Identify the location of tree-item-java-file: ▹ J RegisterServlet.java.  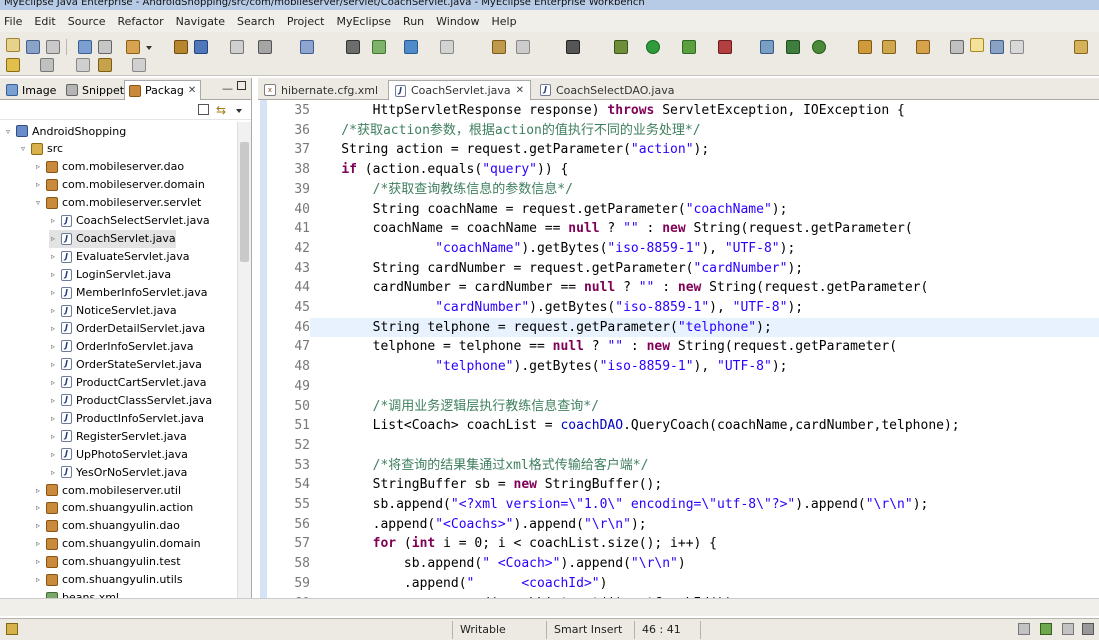
(118, 436).